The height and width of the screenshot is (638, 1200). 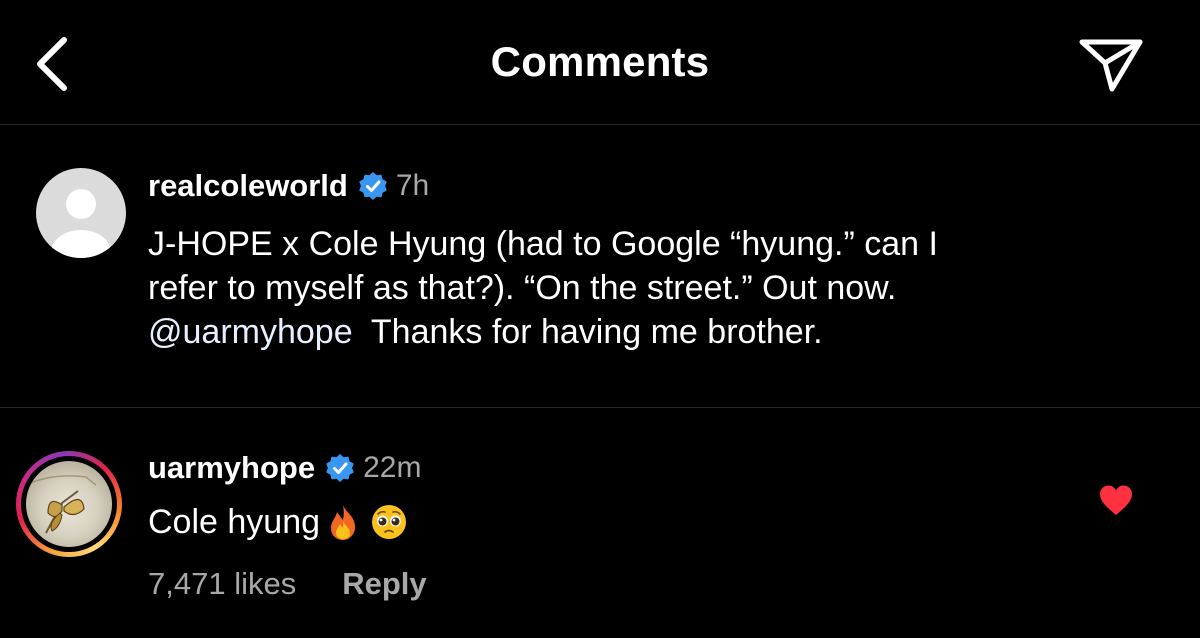 I want to click on mention-link: @uarmyhope, so click(x=250, y=332).